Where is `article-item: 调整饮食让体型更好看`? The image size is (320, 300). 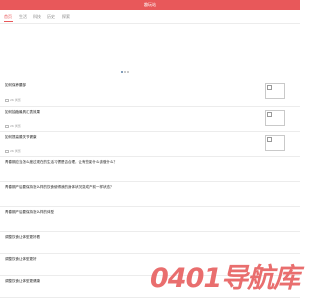
article-item: 调整饮食让体型更好看 is located at coordinates (150, 243).